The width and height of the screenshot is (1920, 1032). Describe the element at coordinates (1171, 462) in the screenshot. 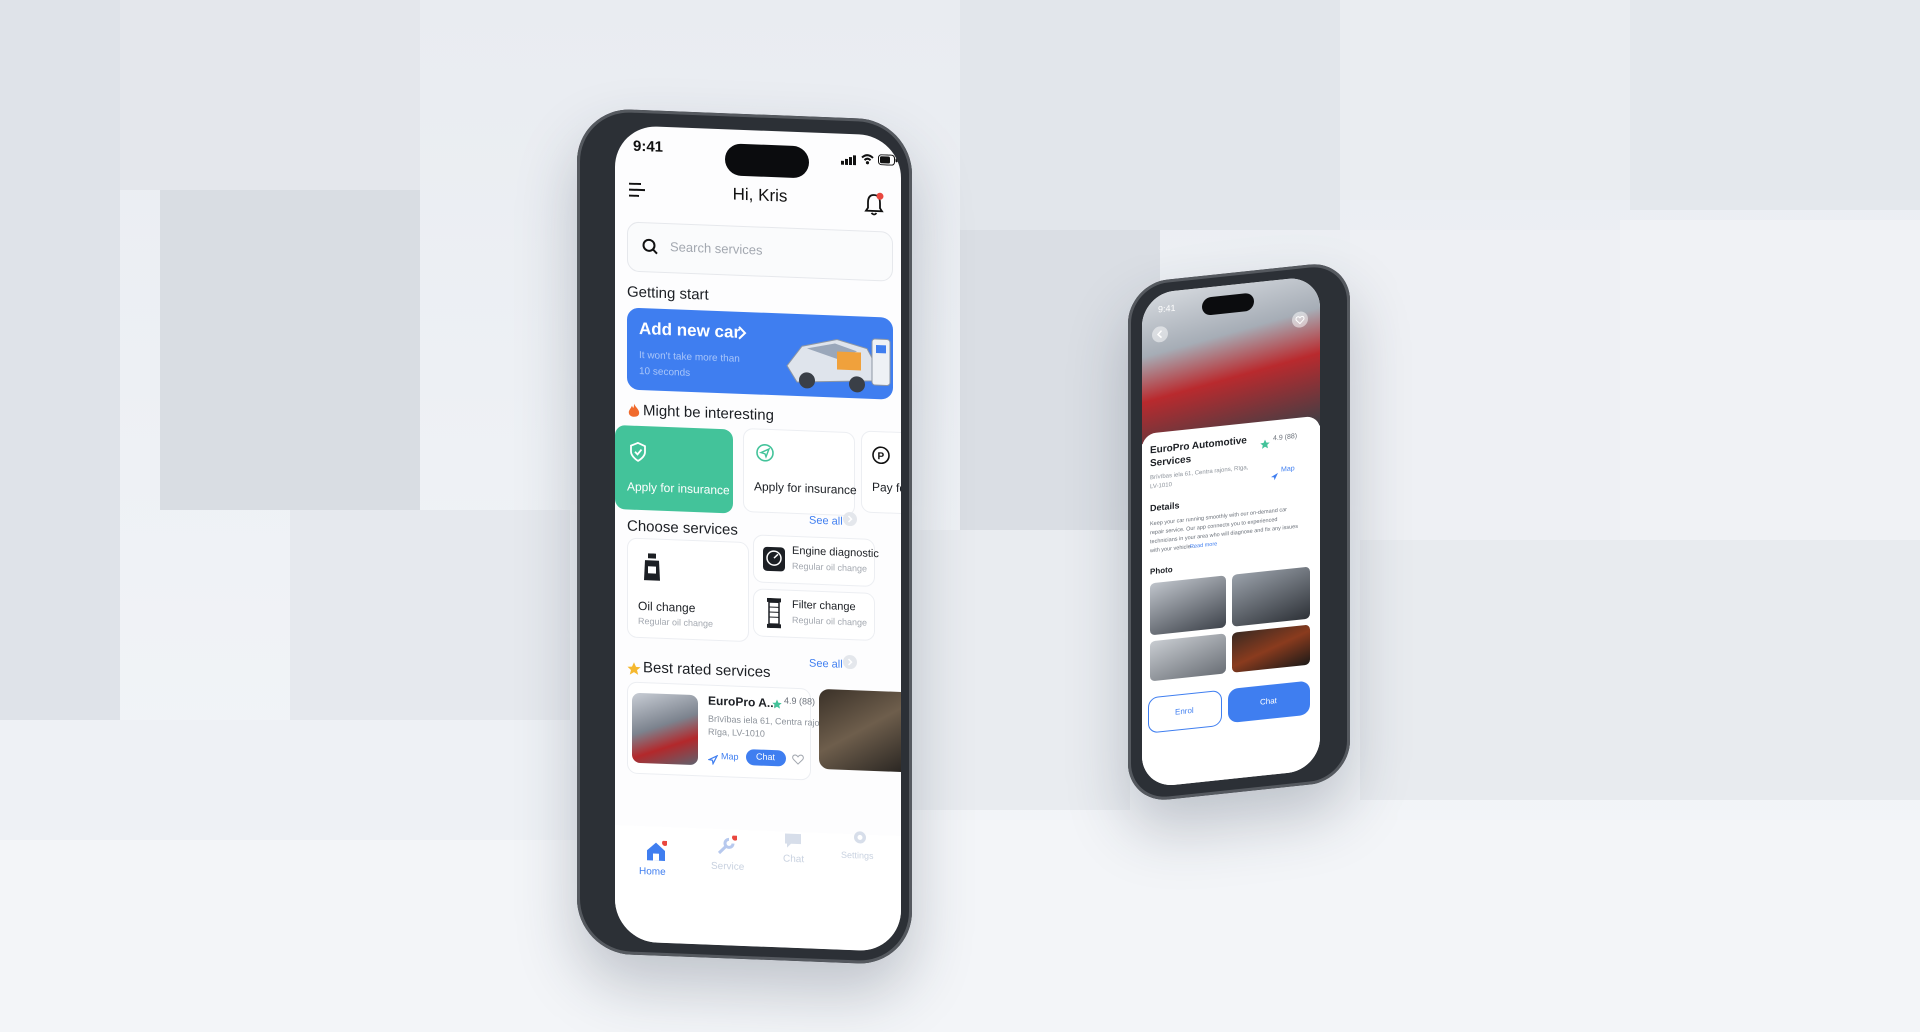

I see `service-title: Services` at that location.